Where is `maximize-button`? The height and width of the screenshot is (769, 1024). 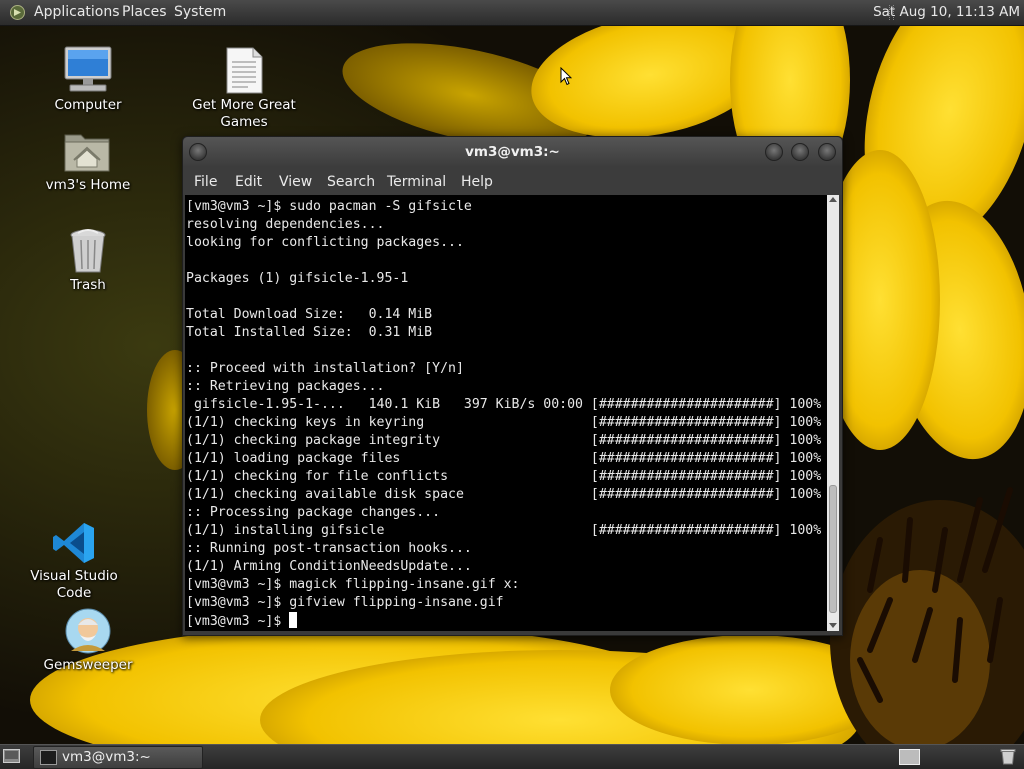
maximize-button is located at coordinates (800, 152).